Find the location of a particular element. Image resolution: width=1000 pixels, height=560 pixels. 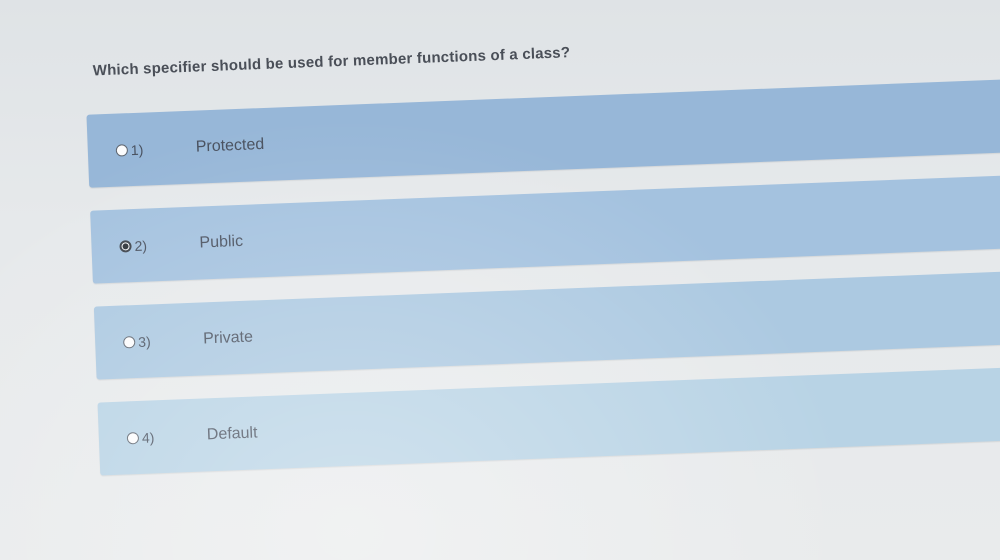

option-label: Public is located at coordinates (221, 242).